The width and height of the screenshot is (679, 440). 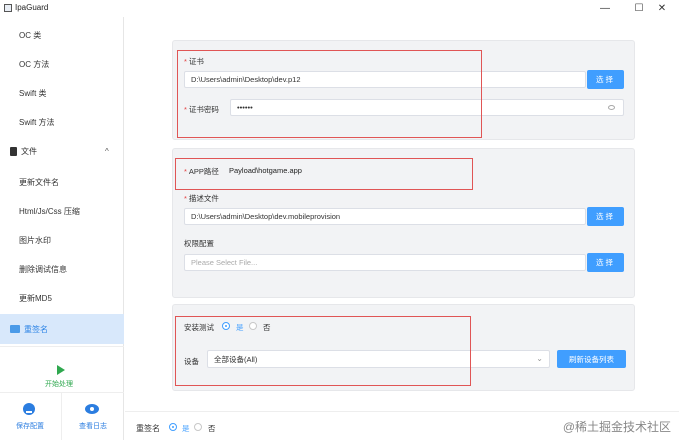 What do you see at coordinates (30, 426) in the screenshot?
I see `save-config-label: 保存配置` at bounding box center [30, 426].